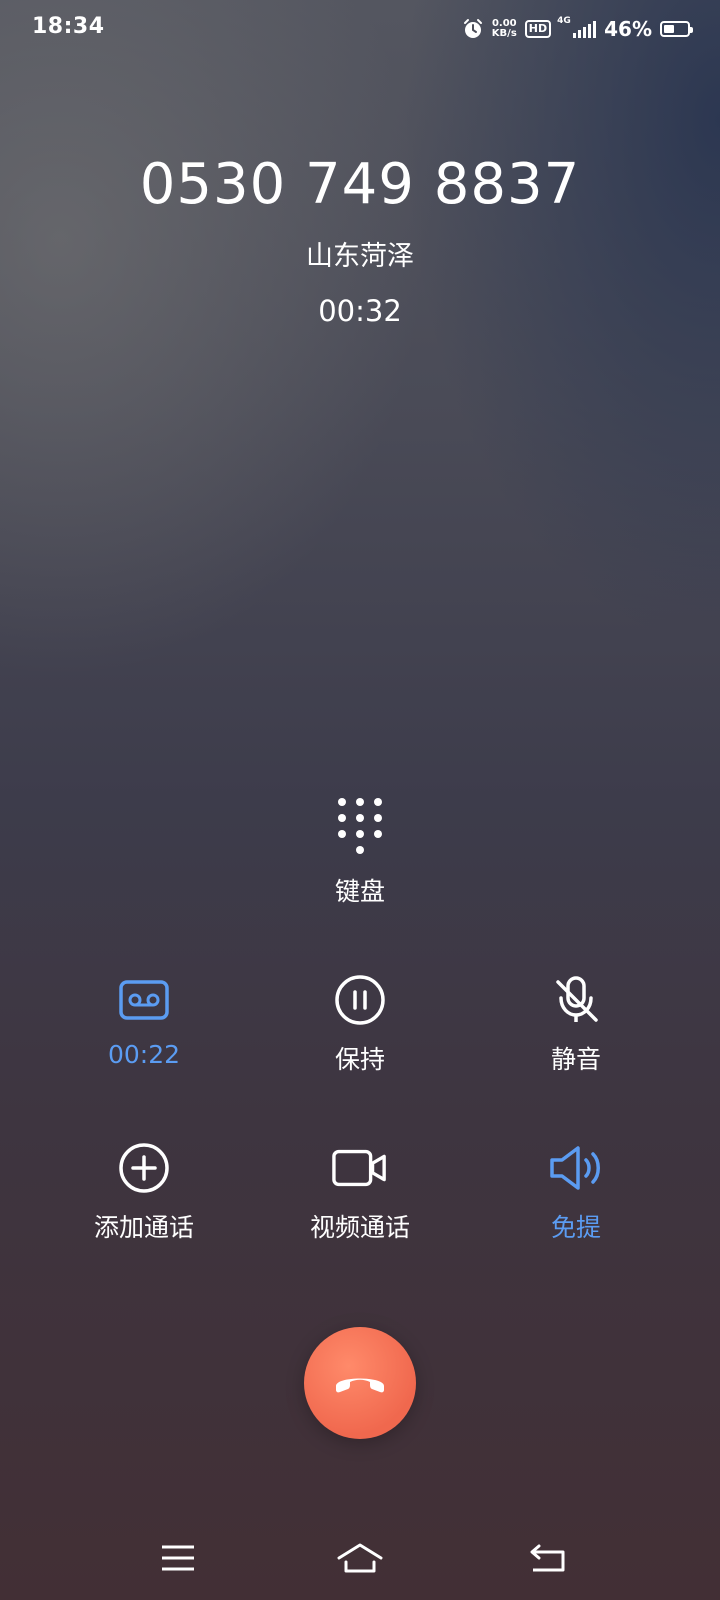  I want to click on home-button, so click(360, 1558).